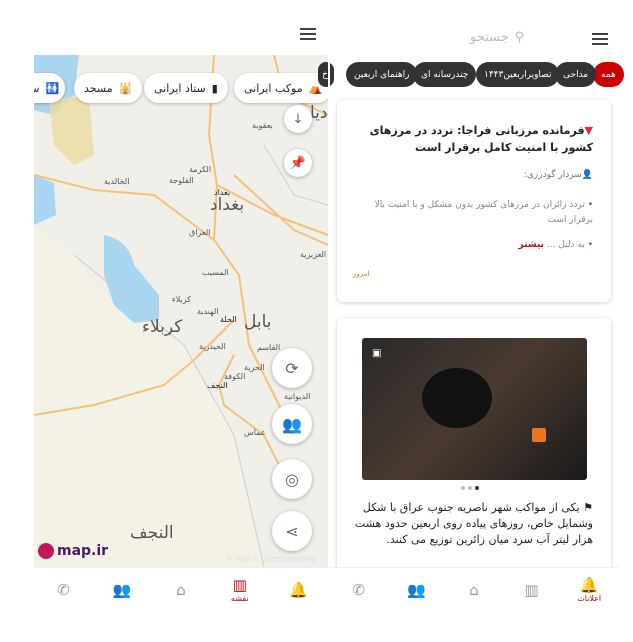 The image size is (633, 642). Describe the element at coordinates (228, 319) in the screenshot. I see `map-label: الحلة` at that location.